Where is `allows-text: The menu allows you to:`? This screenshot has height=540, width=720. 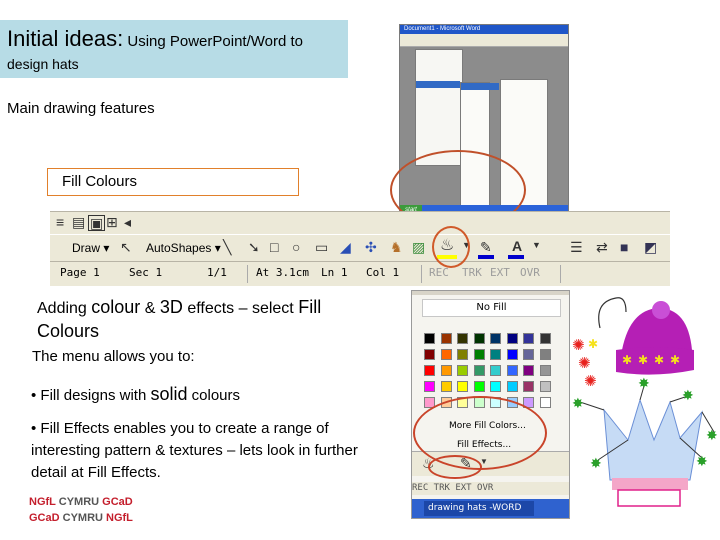 allows-text: The menu allows you to: is located at coordinates (113, 356).